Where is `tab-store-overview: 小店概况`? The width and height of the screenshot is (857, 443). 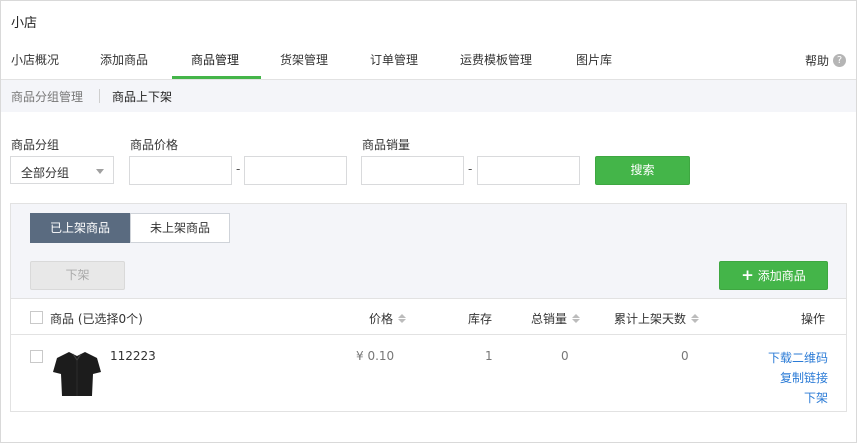
tab-store-overview: 小店概况 is located at coordinates (35, 59).